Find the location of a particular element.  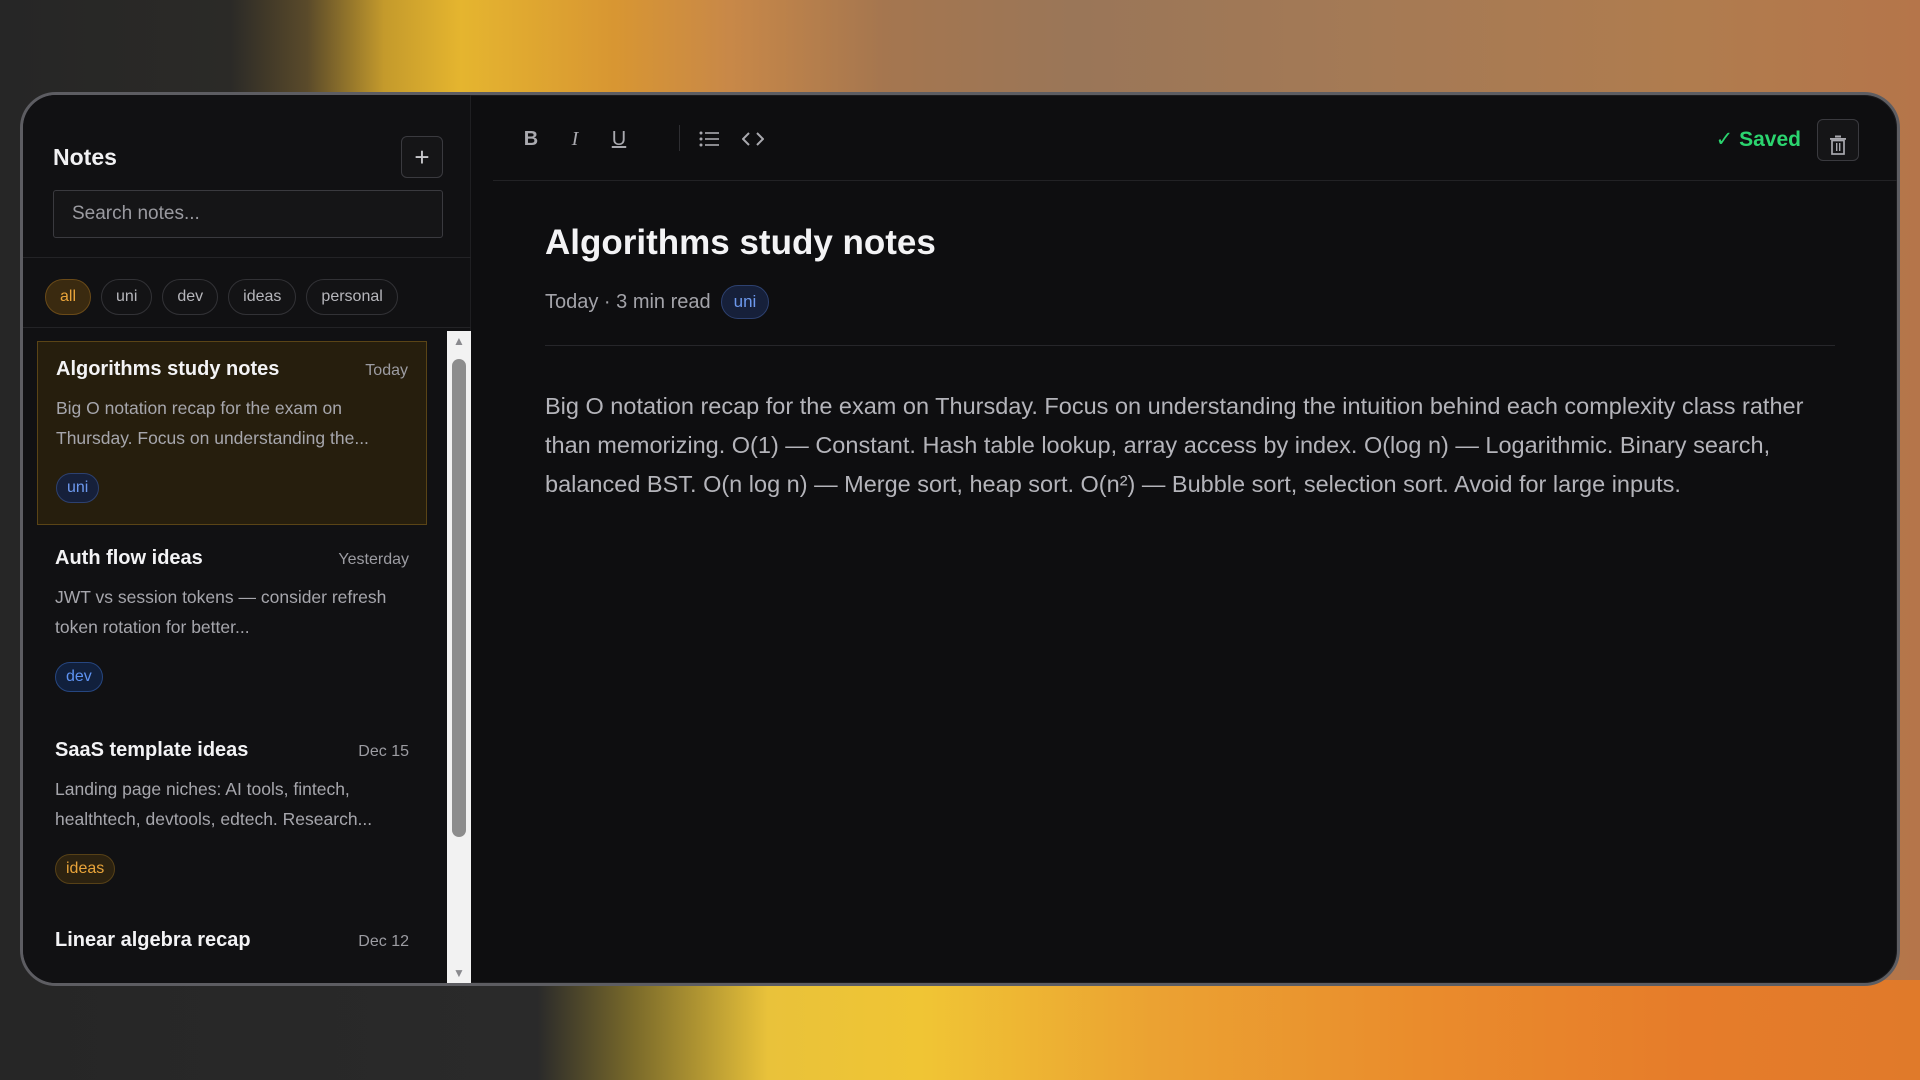

note-item-linear-algebra: Linear algebra recap Dec 12 is located at coordinates (232, 948).